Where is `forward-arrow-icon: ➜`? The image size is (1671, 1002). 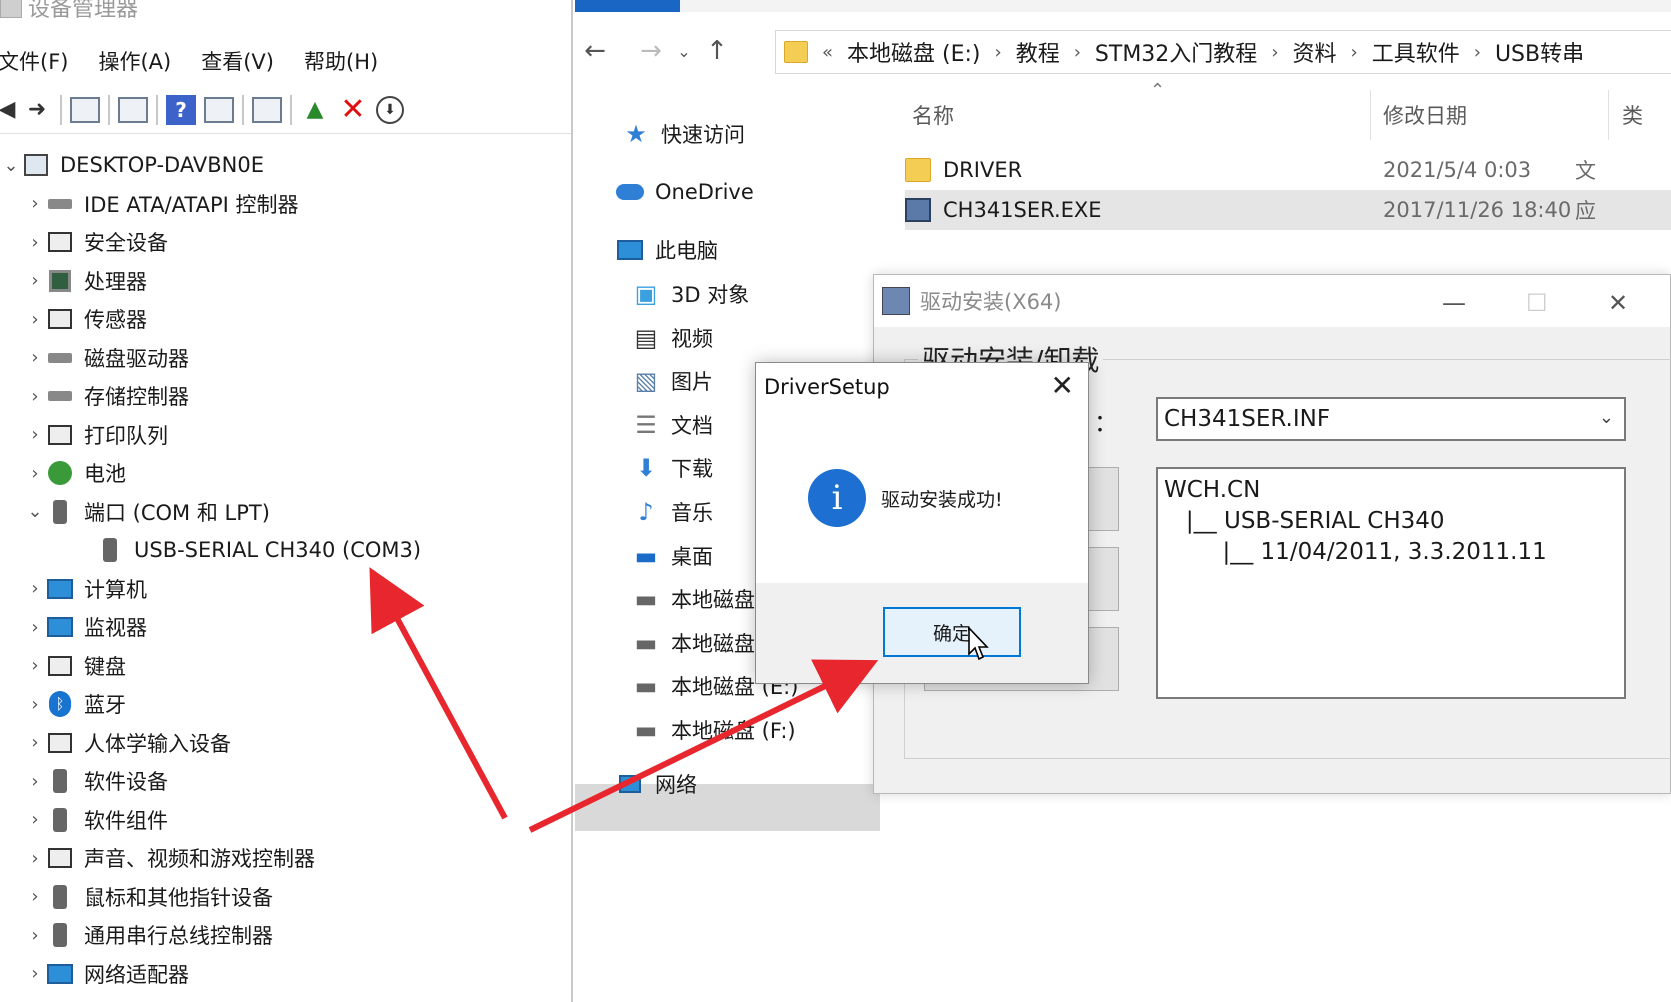
forward-arrow-icon: ➜ is located at coordinates (37, 110).